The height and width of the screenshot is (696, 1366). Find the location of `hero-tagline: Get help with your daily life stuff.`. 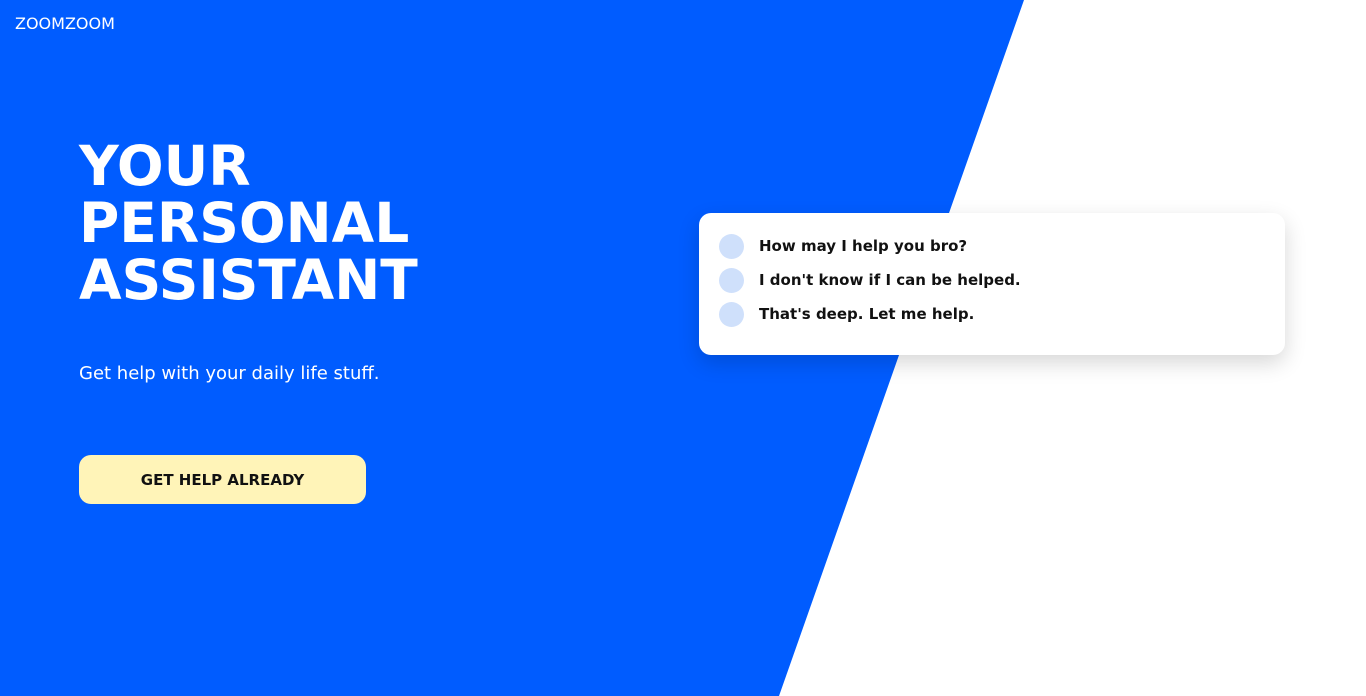

hero-tagline: Get help with your daily life stuff. is located at coordinates (229, 373).